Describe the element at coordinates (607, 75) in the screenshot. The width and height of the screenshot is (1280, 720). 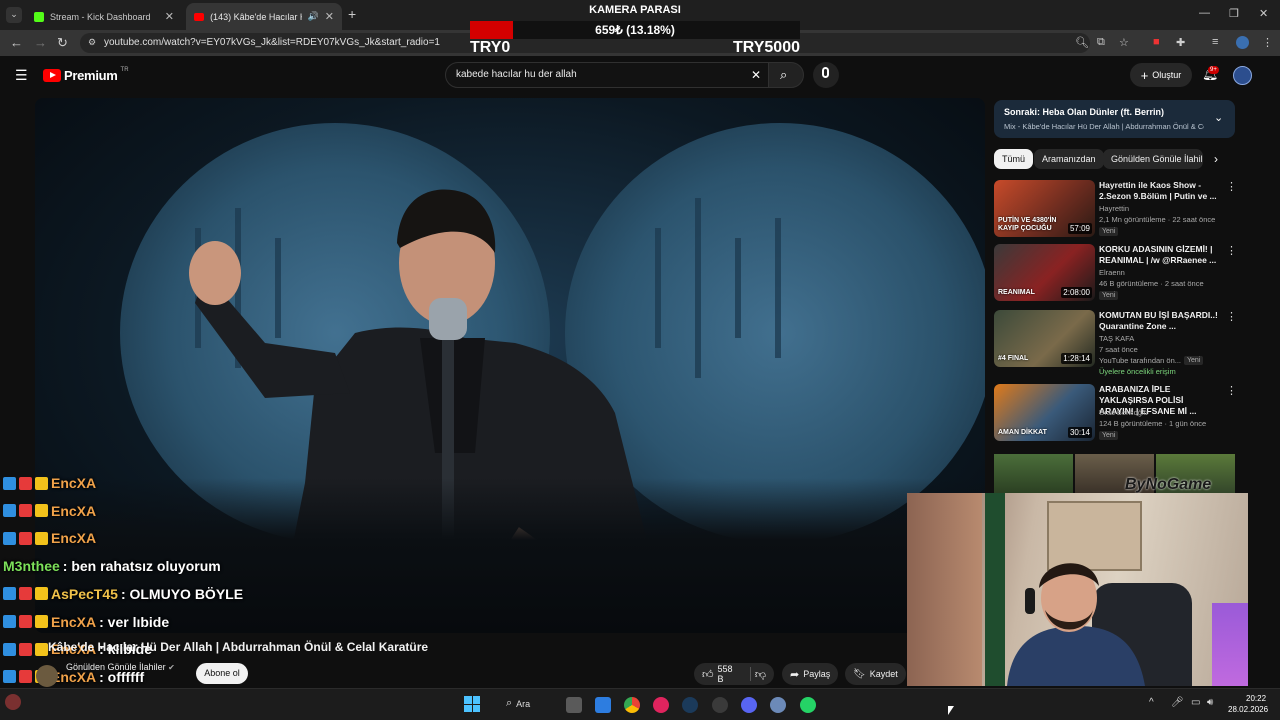
I see `search-input: kabede hacılar hu der allah ✕` at that location.